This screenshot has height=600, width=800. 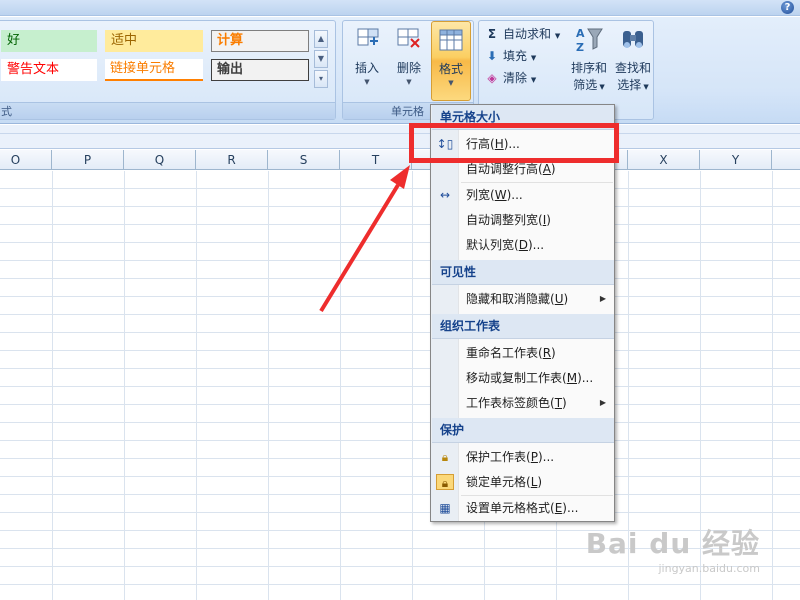 I want to click on column-header-P: P, so click(x=88, y=160).